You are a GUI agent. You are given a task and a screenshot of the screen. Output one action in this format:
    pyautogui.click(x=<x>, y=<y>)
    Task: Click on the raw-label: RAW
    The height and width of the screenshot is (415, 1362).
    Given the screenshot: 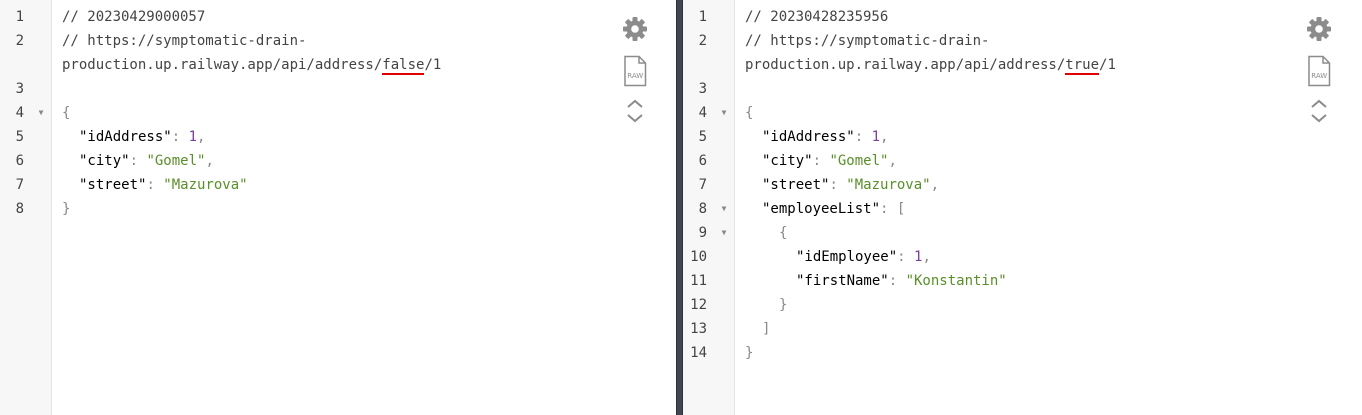 What is the action you would take?
    pyautogui.click(x=1319, y=76)
    